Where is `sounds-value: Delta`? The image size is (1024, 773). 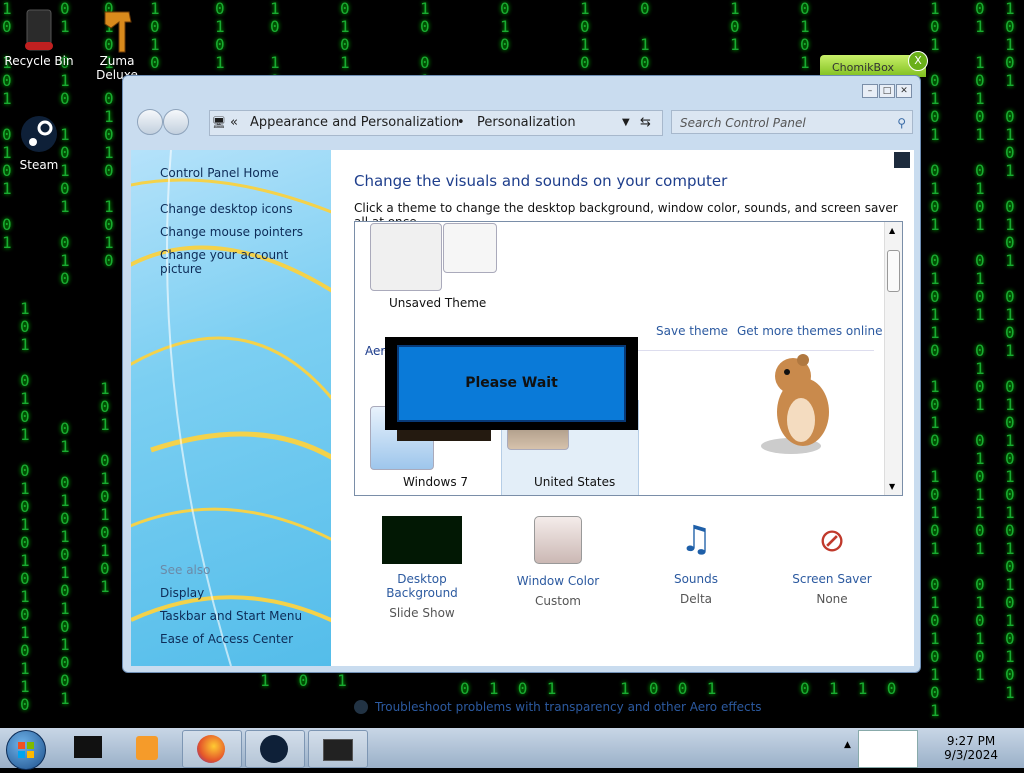 sounds-value: Delta is located at coordinates (695, 599).